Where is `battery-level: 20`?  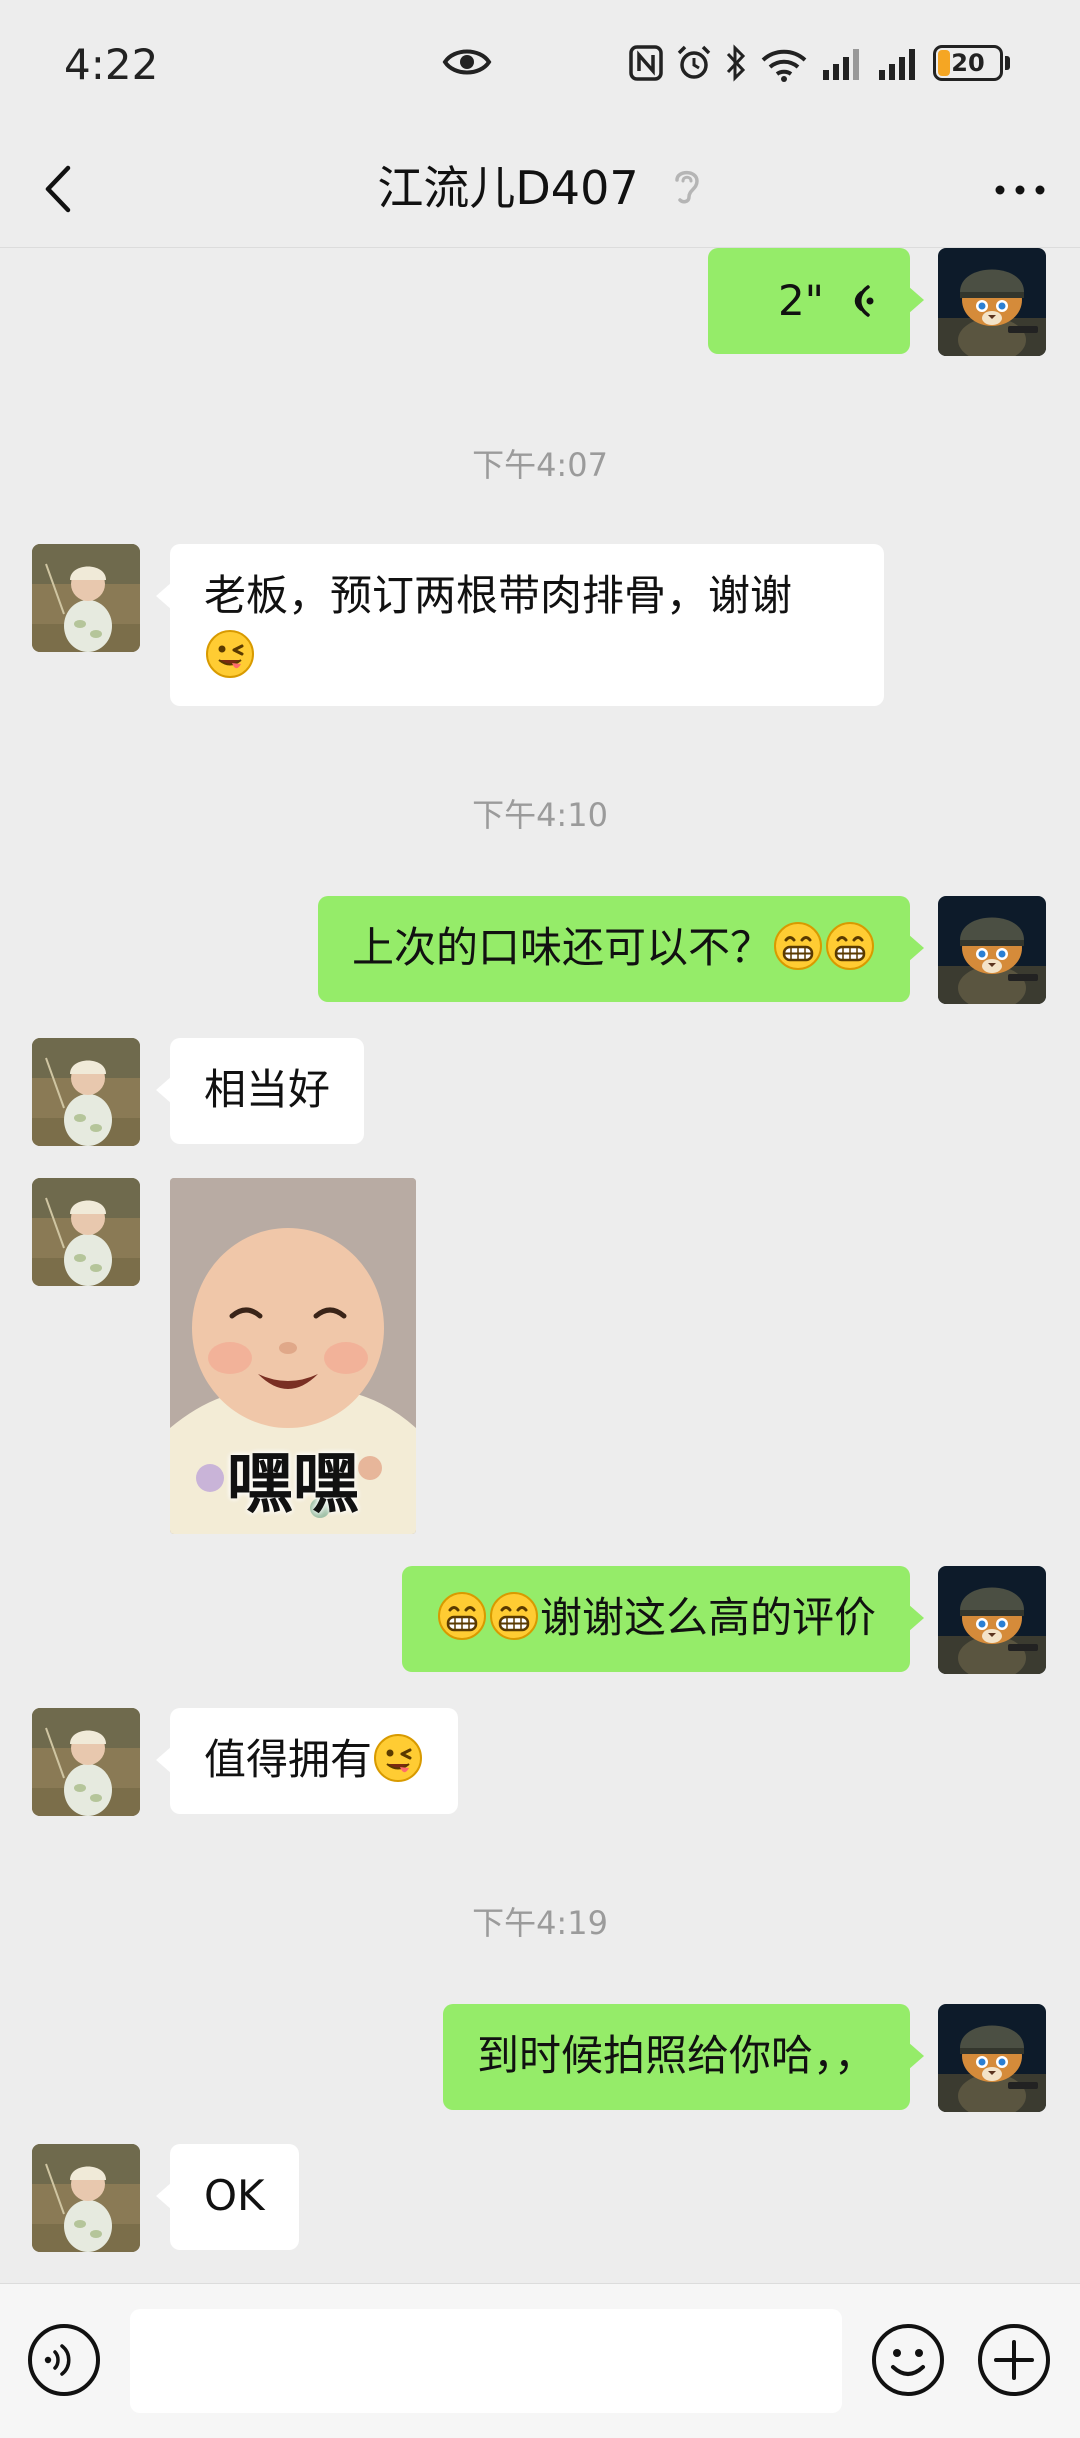
battery-level: 20 is located at coordinates (968, 63).